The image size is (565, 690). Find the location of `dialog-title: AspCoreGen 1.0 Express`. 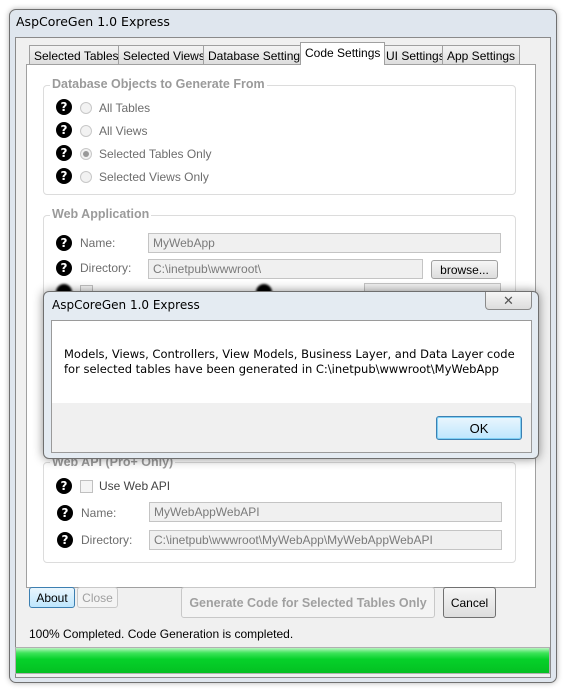

dialog-title: AspCoreGen 1.0 Express is located at coordinates (126, 305).